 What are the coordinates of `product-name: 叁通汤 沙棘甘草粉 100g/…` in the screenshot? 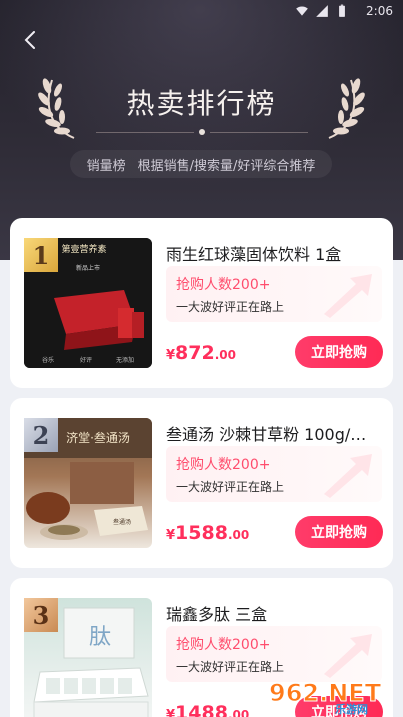 It's located at (273, 433).